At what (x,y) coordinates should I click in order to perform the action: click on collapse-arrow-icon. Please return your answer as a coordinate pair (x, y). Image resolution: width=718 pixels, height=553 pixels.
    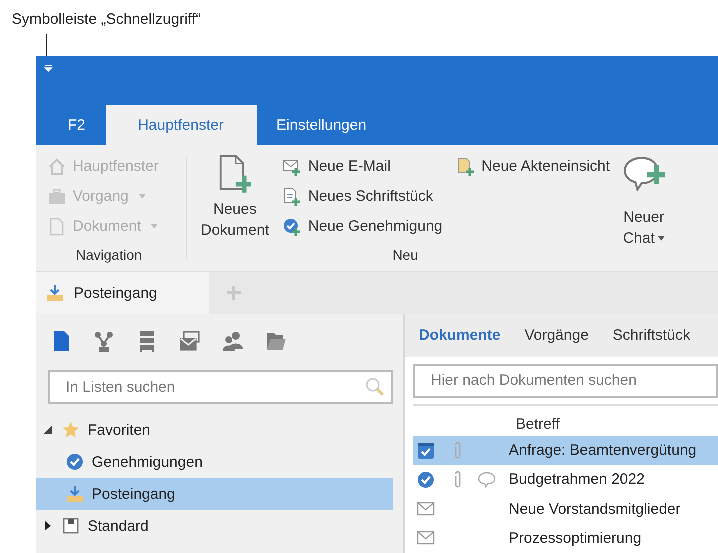
    Looking at the image, I should click on (48, 430).